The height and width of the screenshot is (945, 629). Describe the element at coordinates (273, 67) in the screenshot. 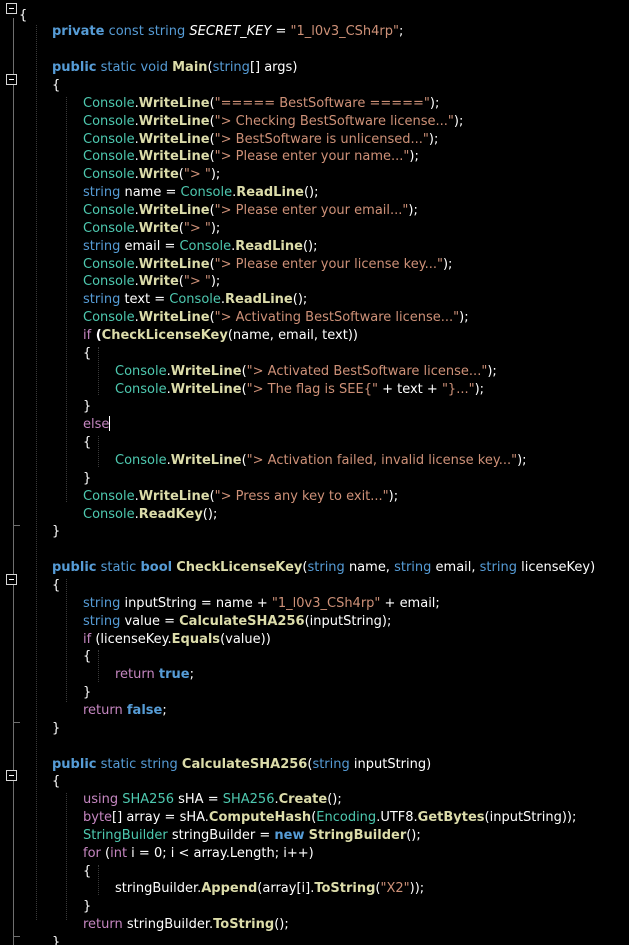

I see `code-token: [] args)` at that location.